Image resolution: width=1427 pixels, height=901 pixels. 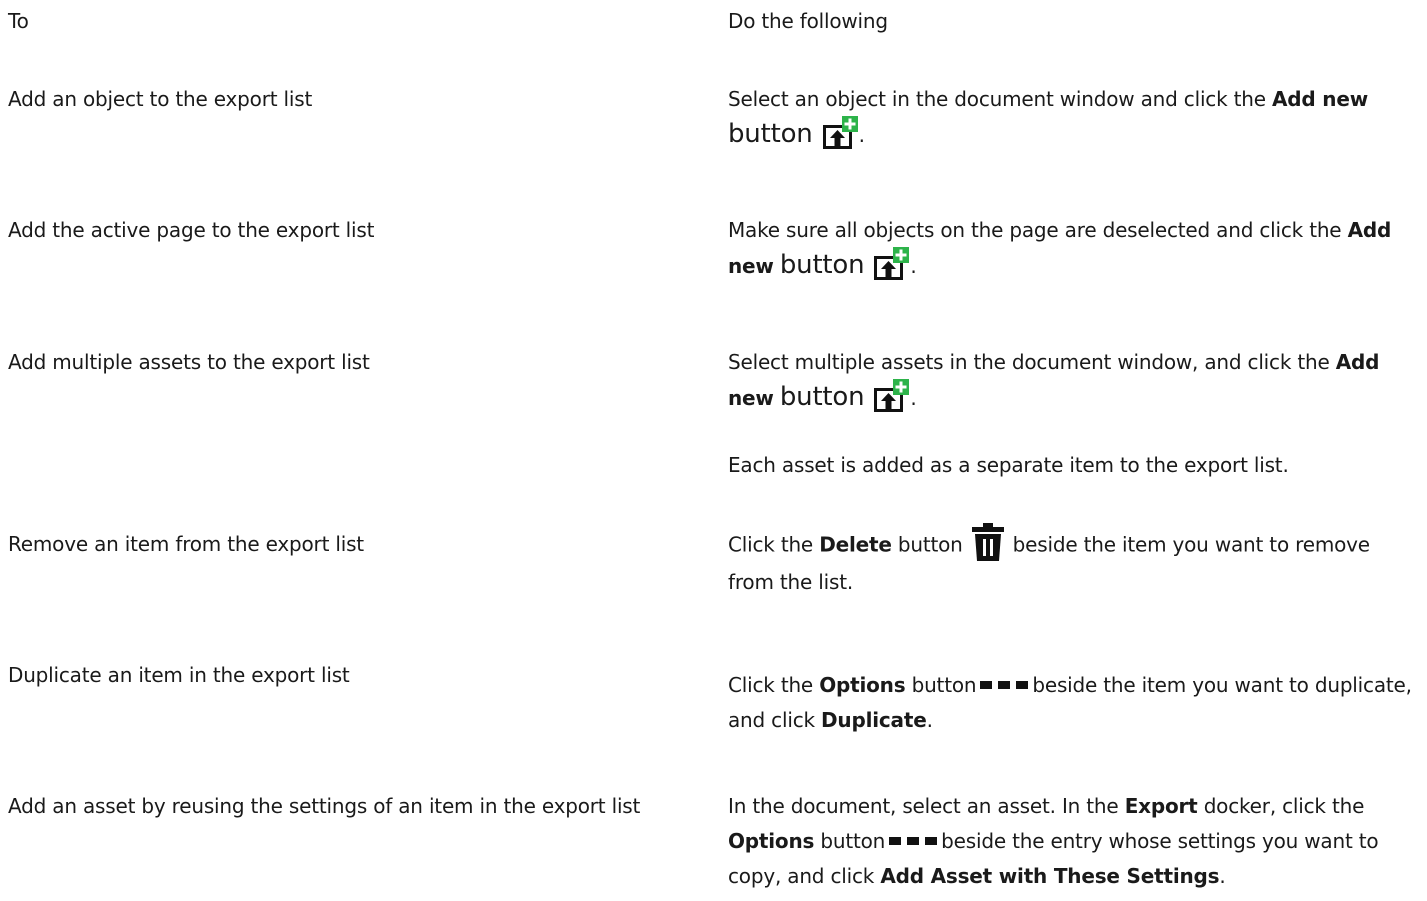 What do you see at coordinates (160, 99) in the screenshot?
I see `row-1-task: Add an object to the export list` at bounding box center [160, 99].